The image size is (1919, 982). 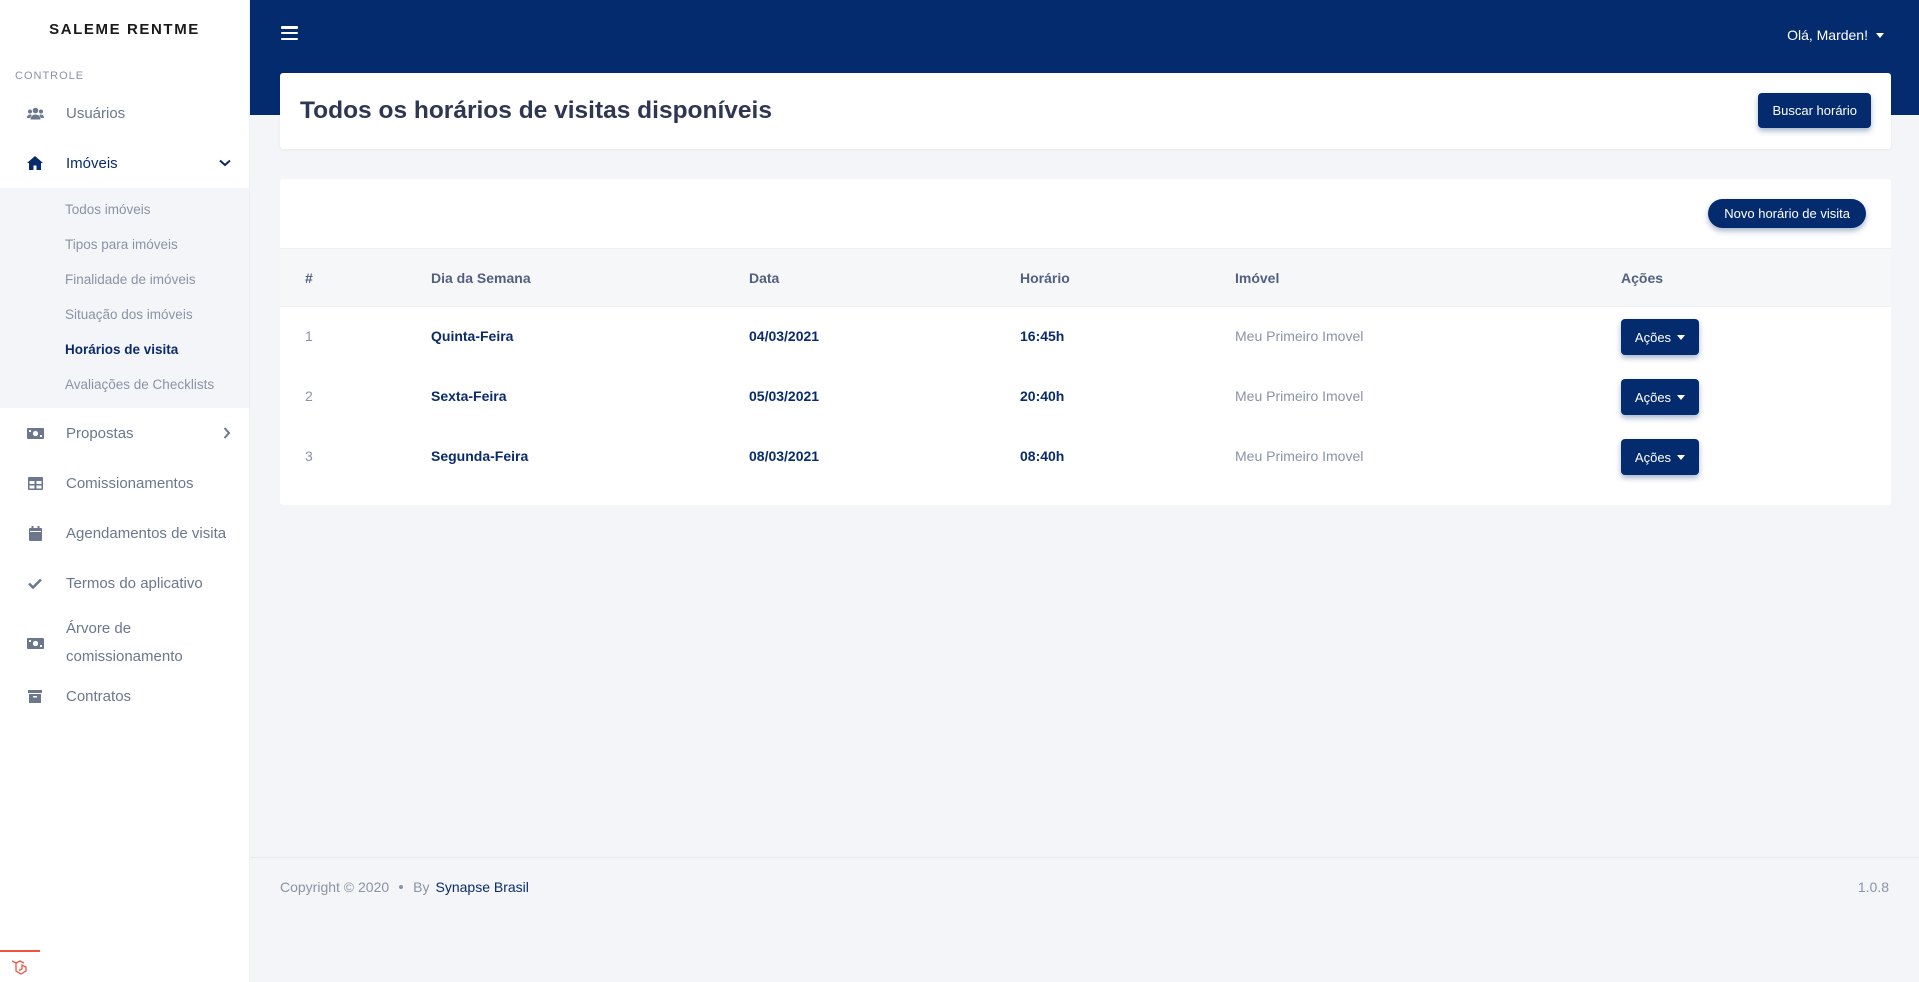 I want to click on user-greeting: Olá, Marden!, so click(x=1827, y=35).